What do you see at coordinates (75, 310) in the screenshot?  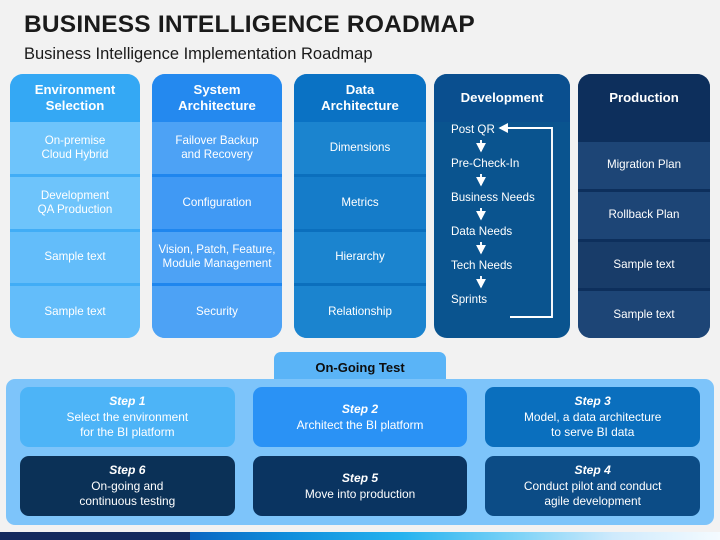 I see `cell-environment-4: Sample text` at bounding box center [75, 310].